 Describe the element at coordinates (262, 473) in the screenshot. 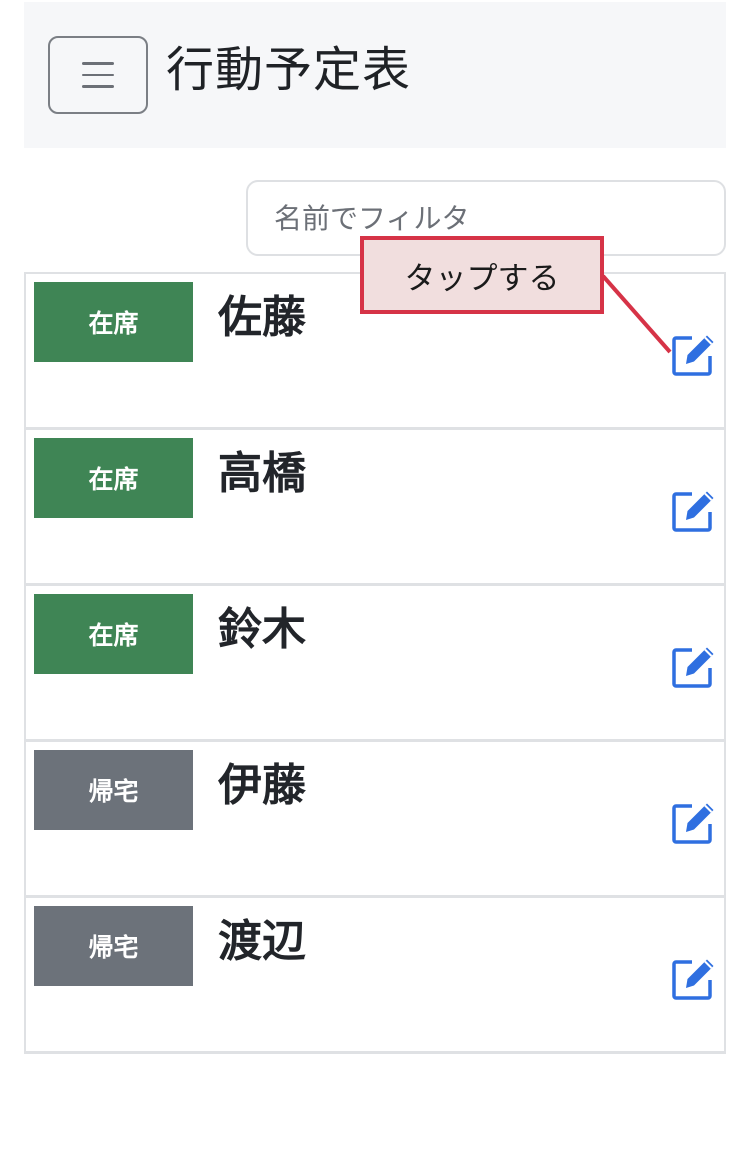

I see `person-name: 高橋` at that location.